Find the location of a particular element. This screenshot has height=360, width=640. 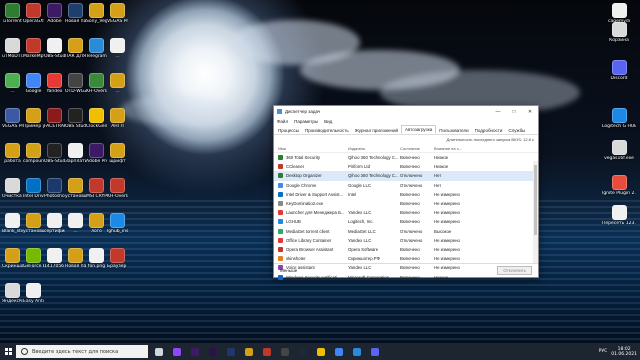

desktop-icon: Скриншоты is located at coordinates (12, 258).